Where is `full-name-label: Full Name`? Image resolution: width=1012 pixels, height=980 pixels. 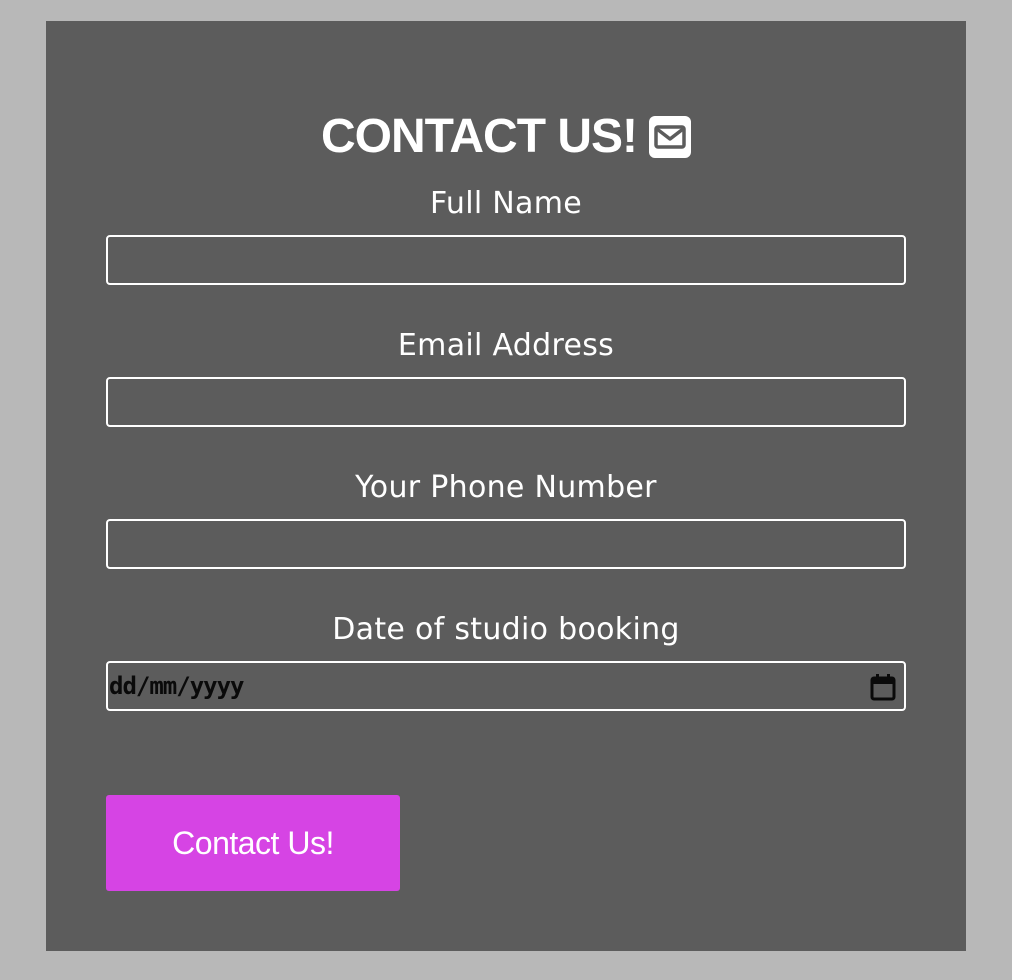
full-name-label: Full Name is located at coordinates (506, 203).